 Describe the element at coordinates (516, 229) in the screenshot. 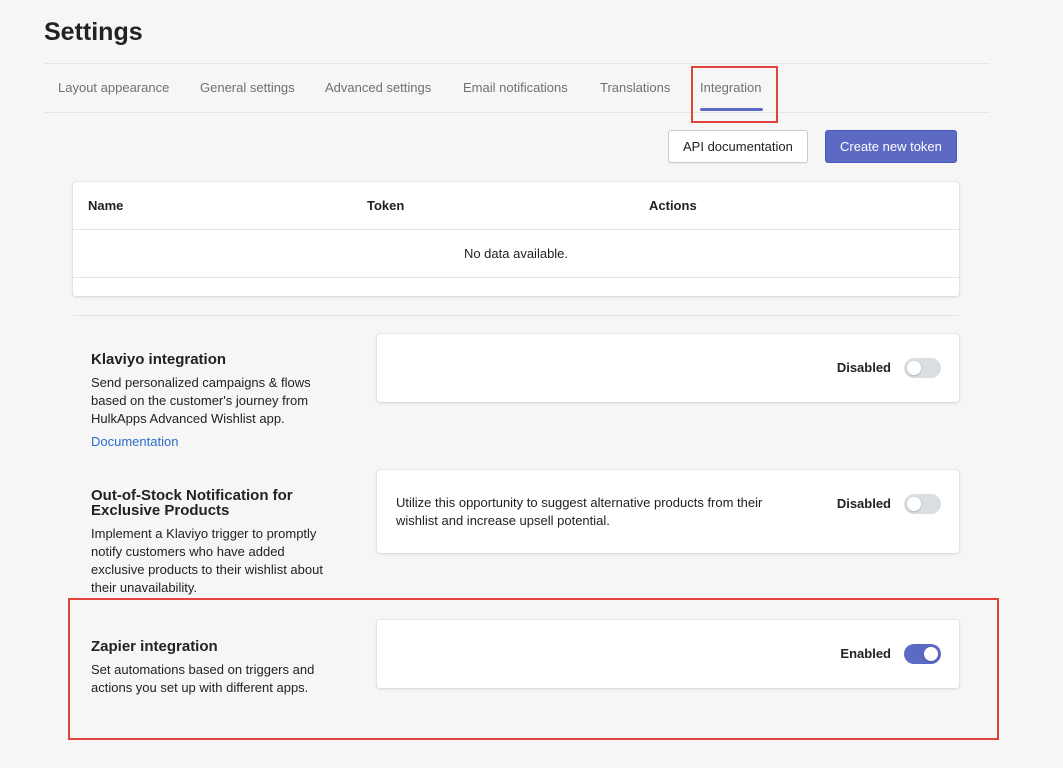

I see `table-header-divider` at that location.